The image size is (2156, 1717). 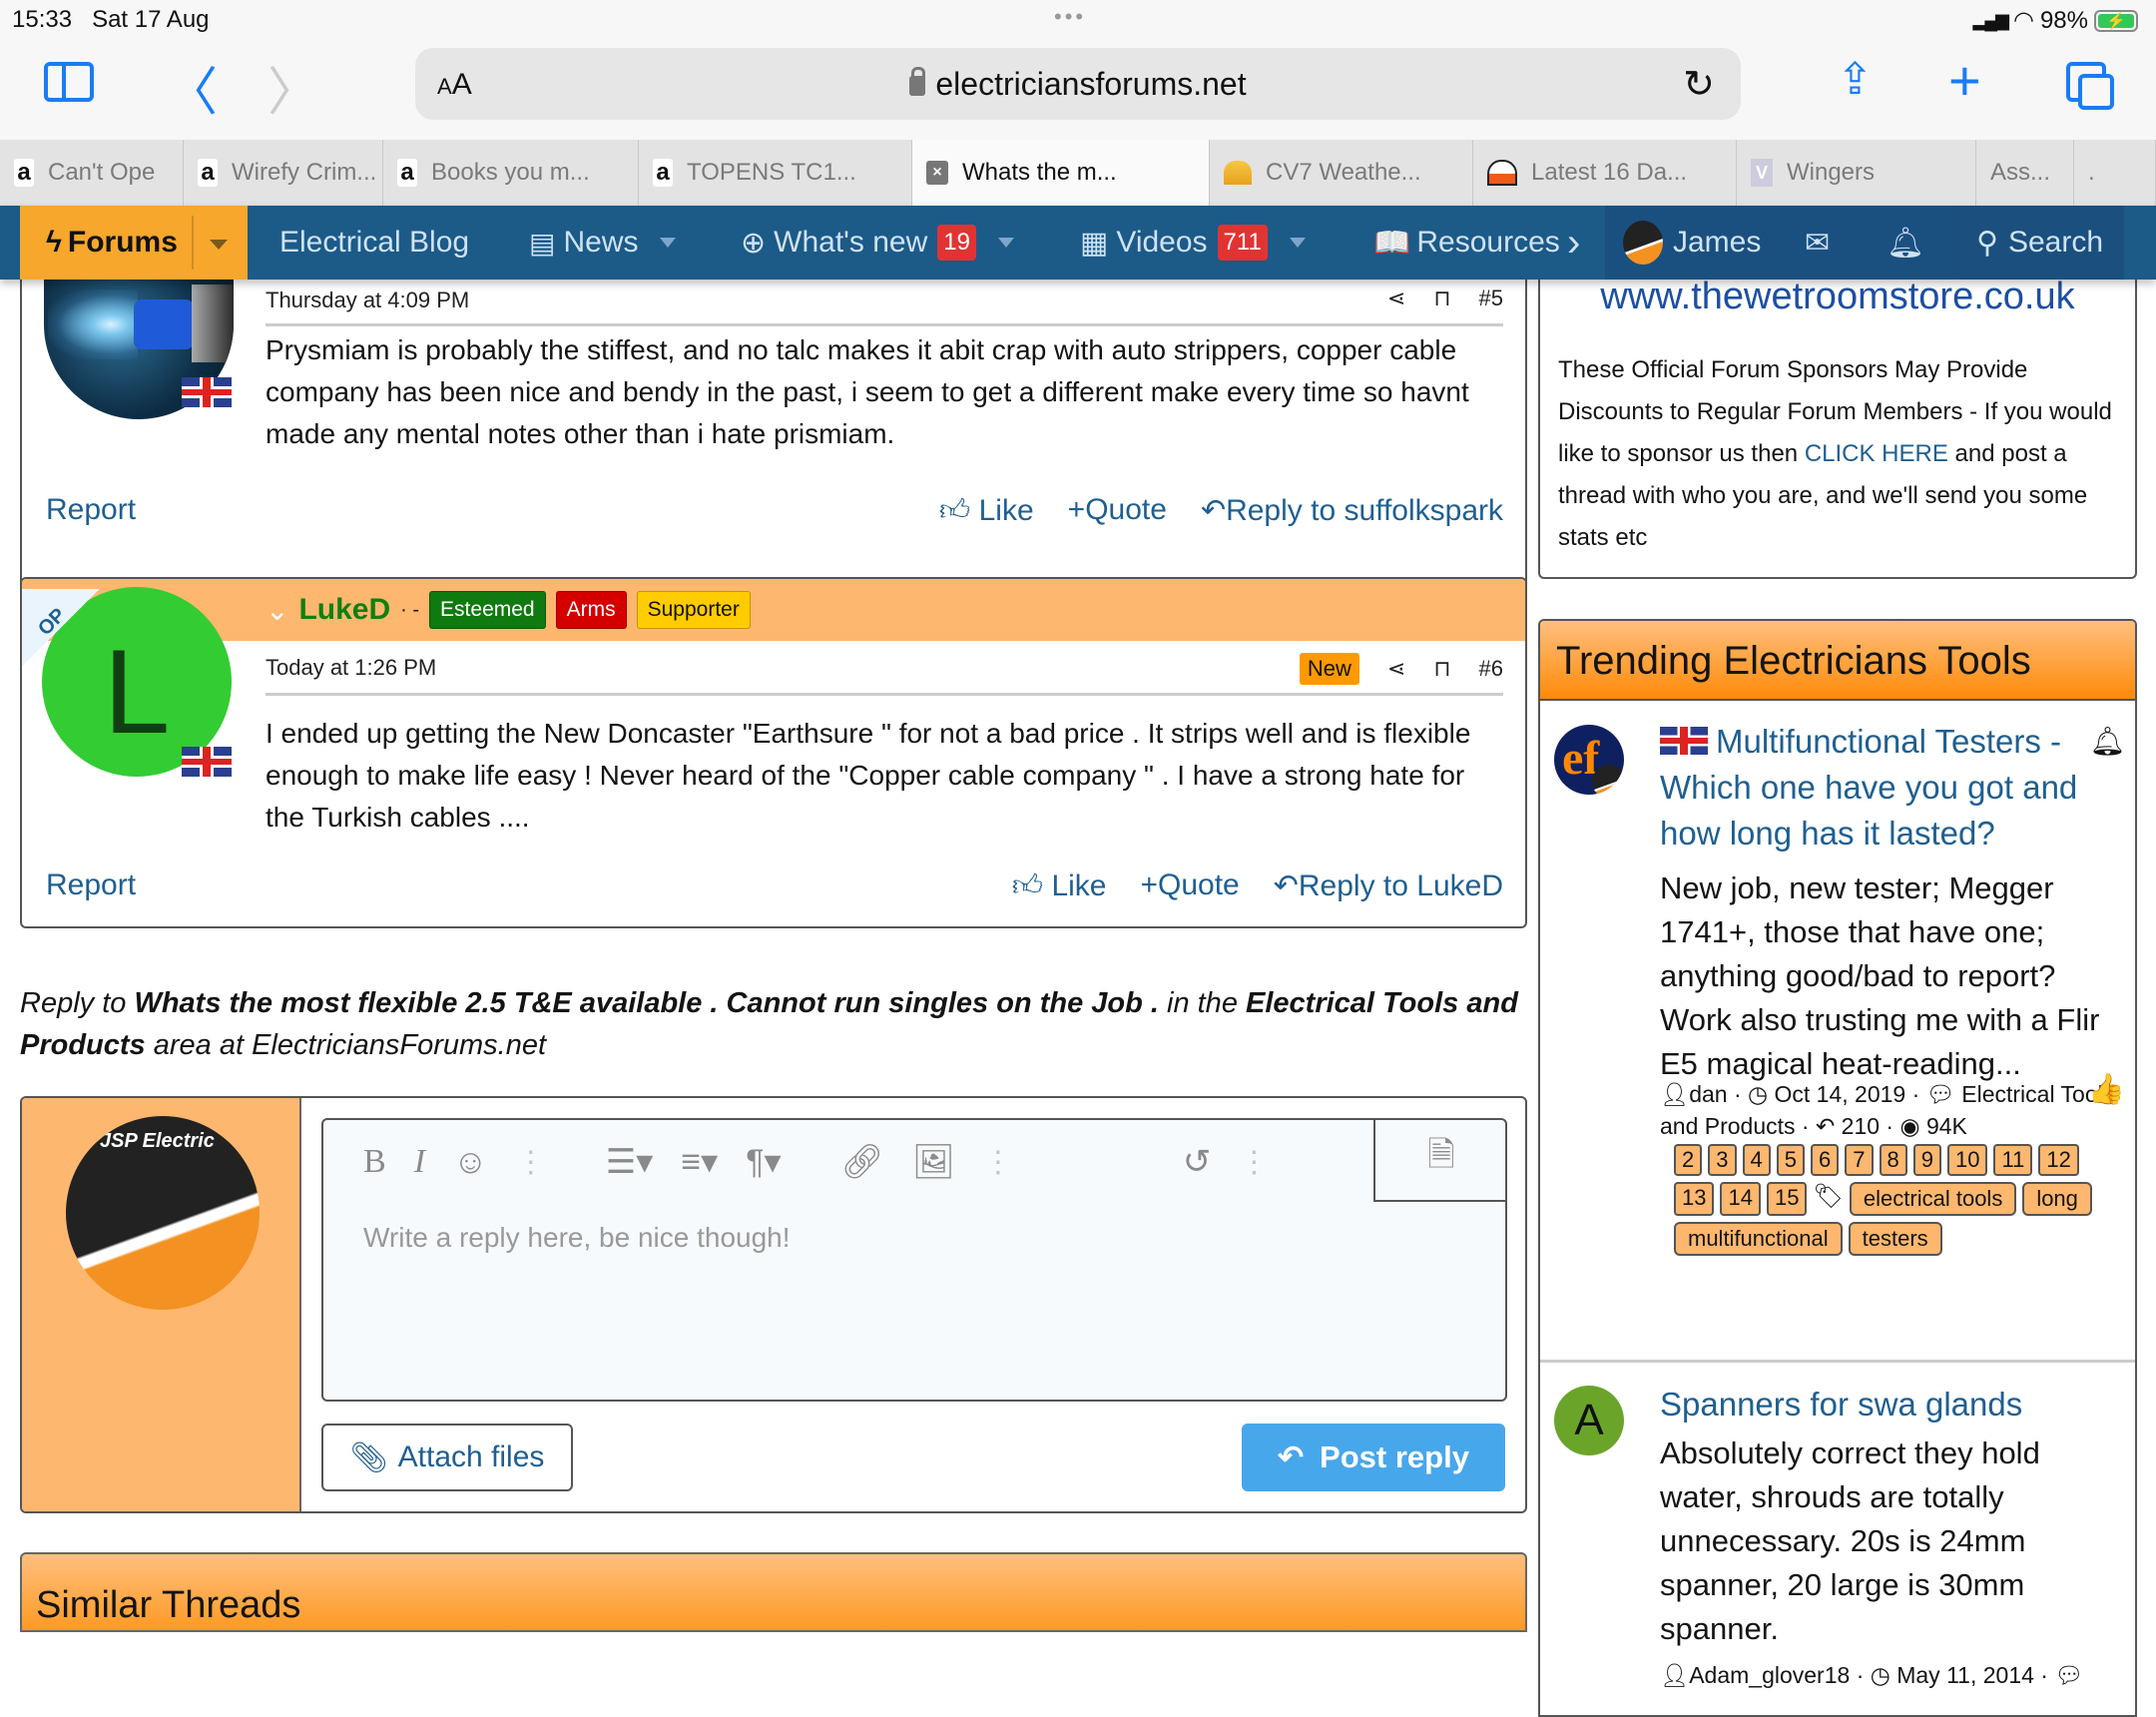 What do you see at coordinates (163, 1213) in the screenshot?
I see `user-avatar: JSP Electric` at bounding box center [163, 1213].